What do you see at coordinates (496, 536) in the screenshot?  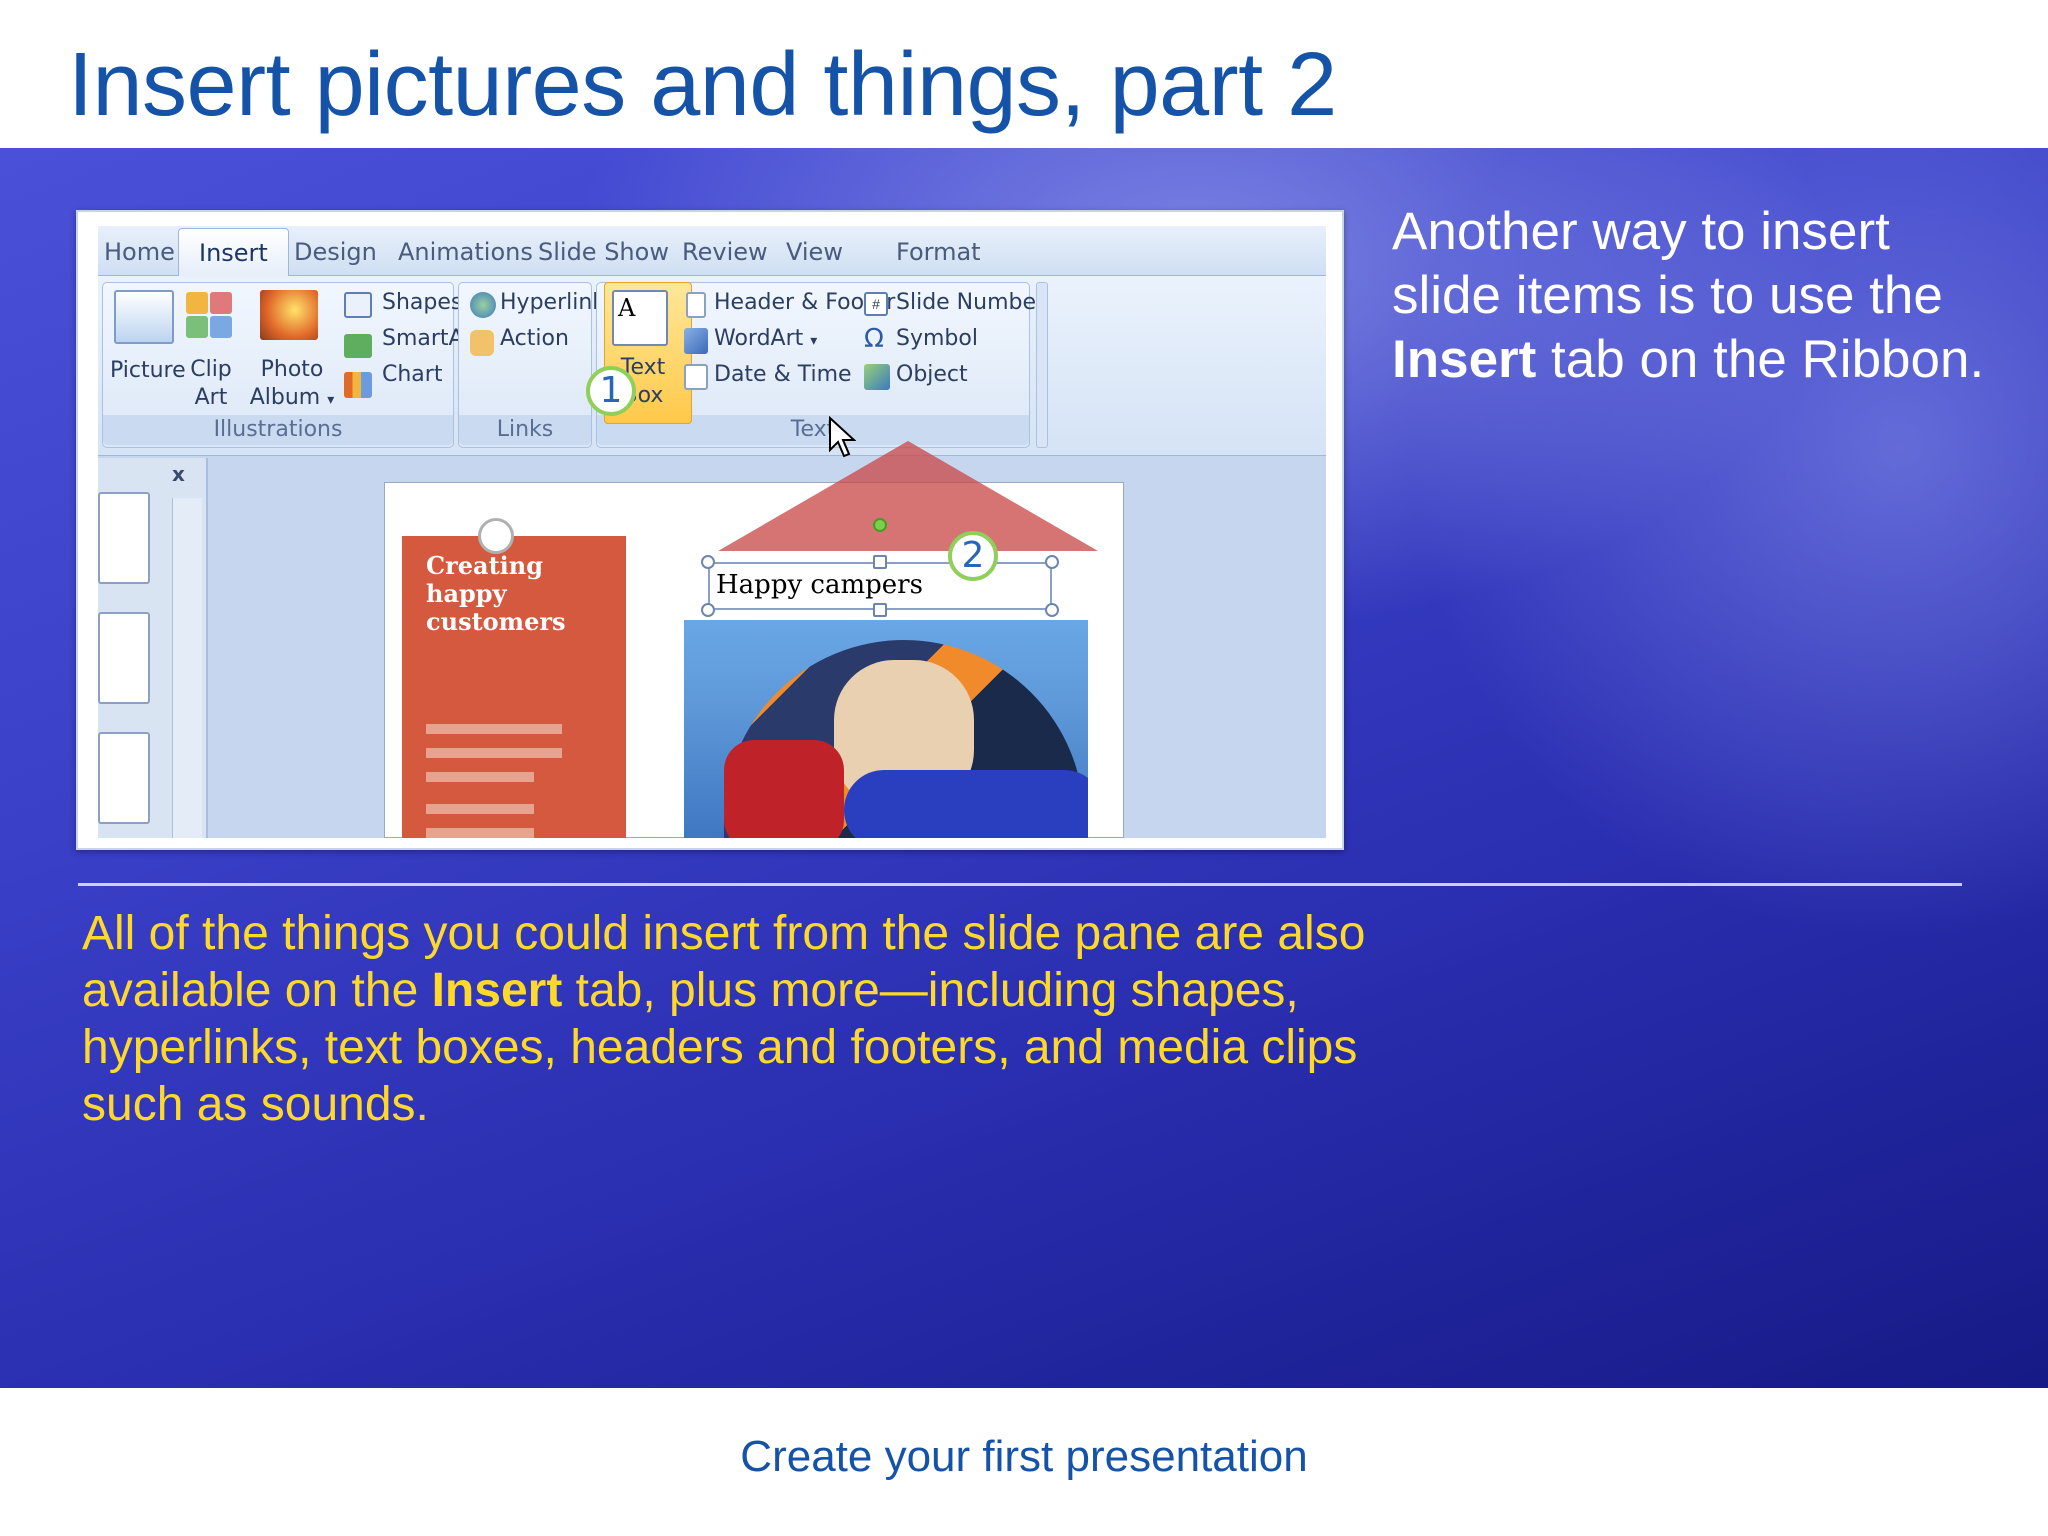 I see `rotate-handle-panel` at bounding box center [496, 536].